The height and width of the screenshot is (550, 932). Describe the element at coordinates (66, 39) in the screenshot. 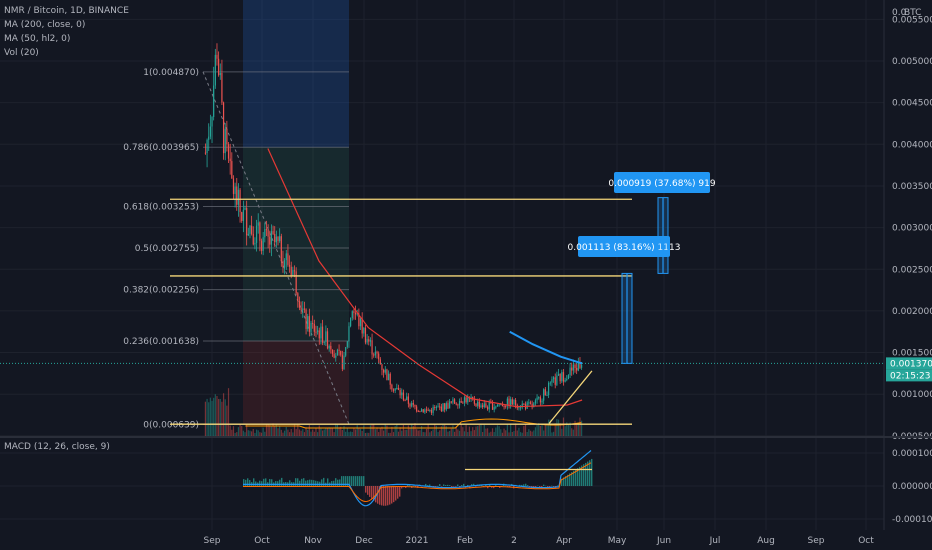

I see `legend-ma50: MA (50, hl2, 0)` at that location.